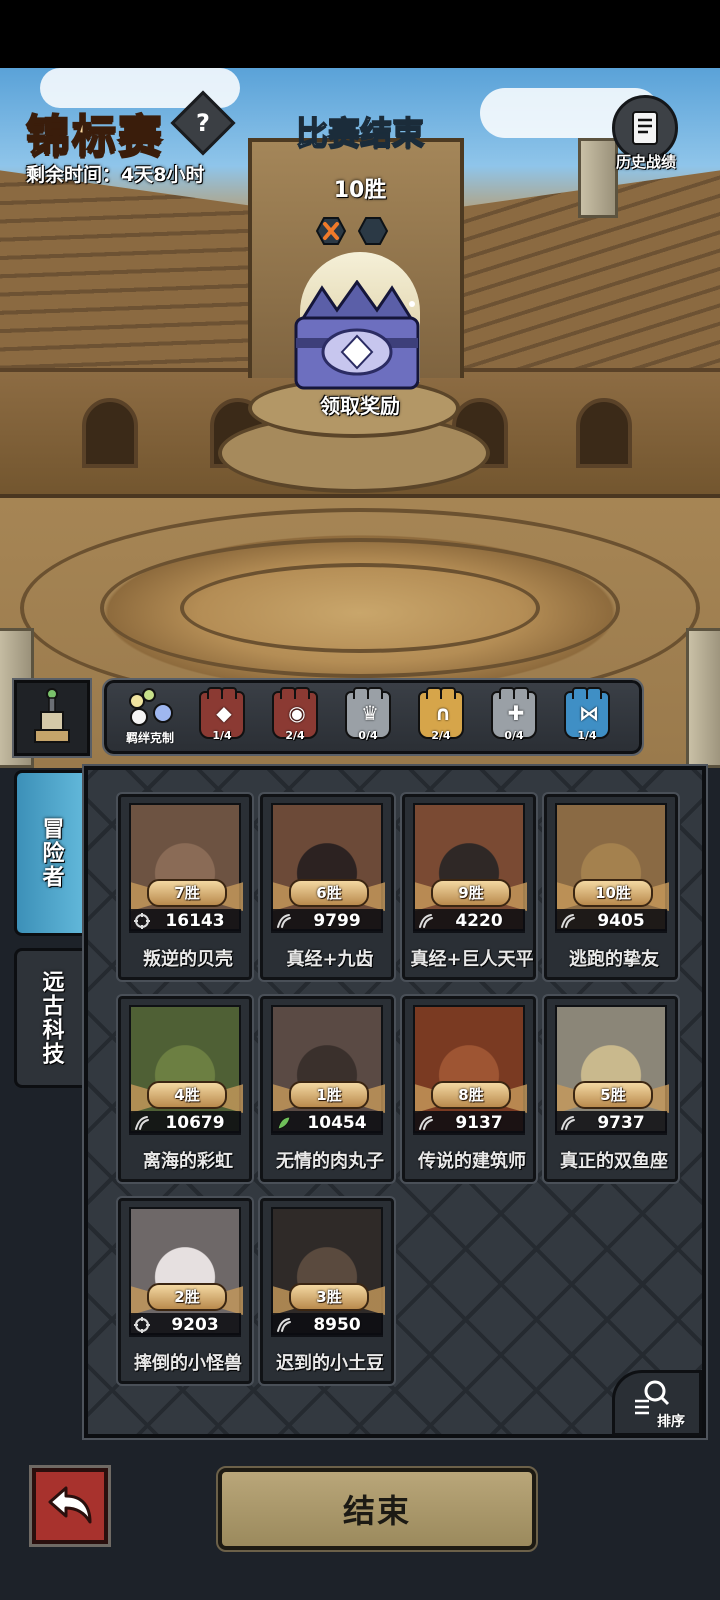 The image size is (720, 1600). What do you see at coordinates (297, 713) in the screenshot?
I see `eye-icon: ◉` at bounding box center [297, 713].